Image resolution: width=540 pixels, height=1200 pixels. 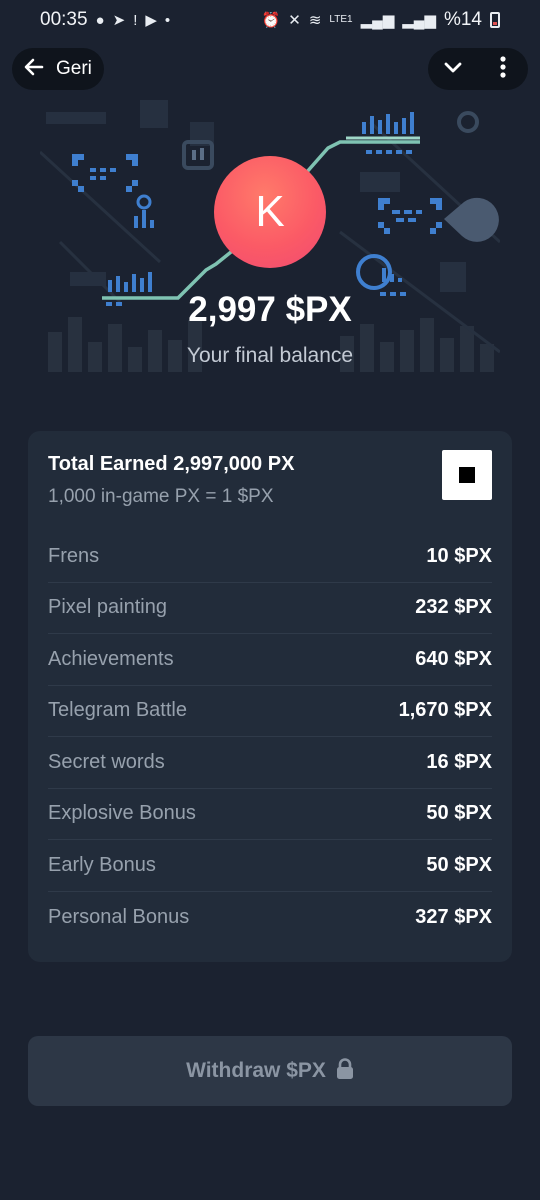 I want to click on row-value: 16 $PX, so click(x=459, y=761).